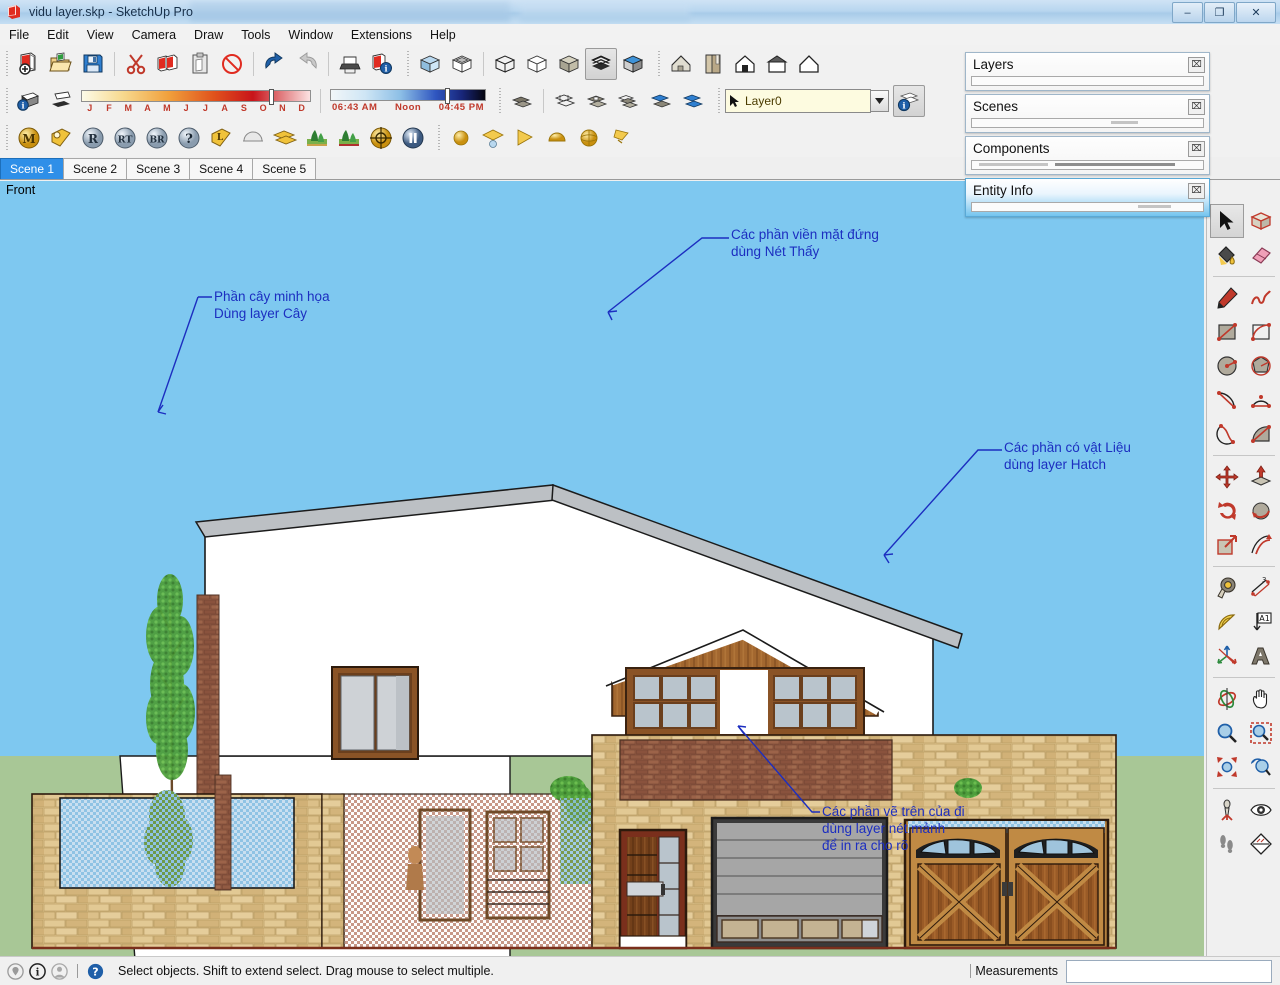  Describe the element at coordinates (1256, 12) in the screenshot. I see `close-button: ✕` at that location.